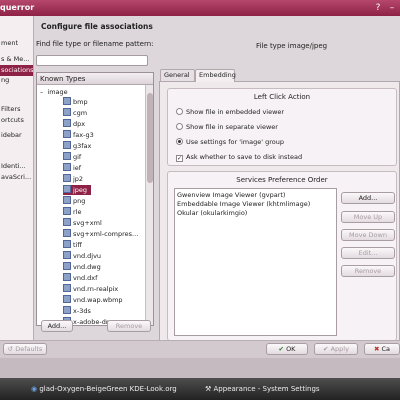 The height and width of the screenshot is (400, 400). What do you see at coordinates (74, 157) in the screenshot?
I see `list-item: gif` at bounding box center [74, 157].